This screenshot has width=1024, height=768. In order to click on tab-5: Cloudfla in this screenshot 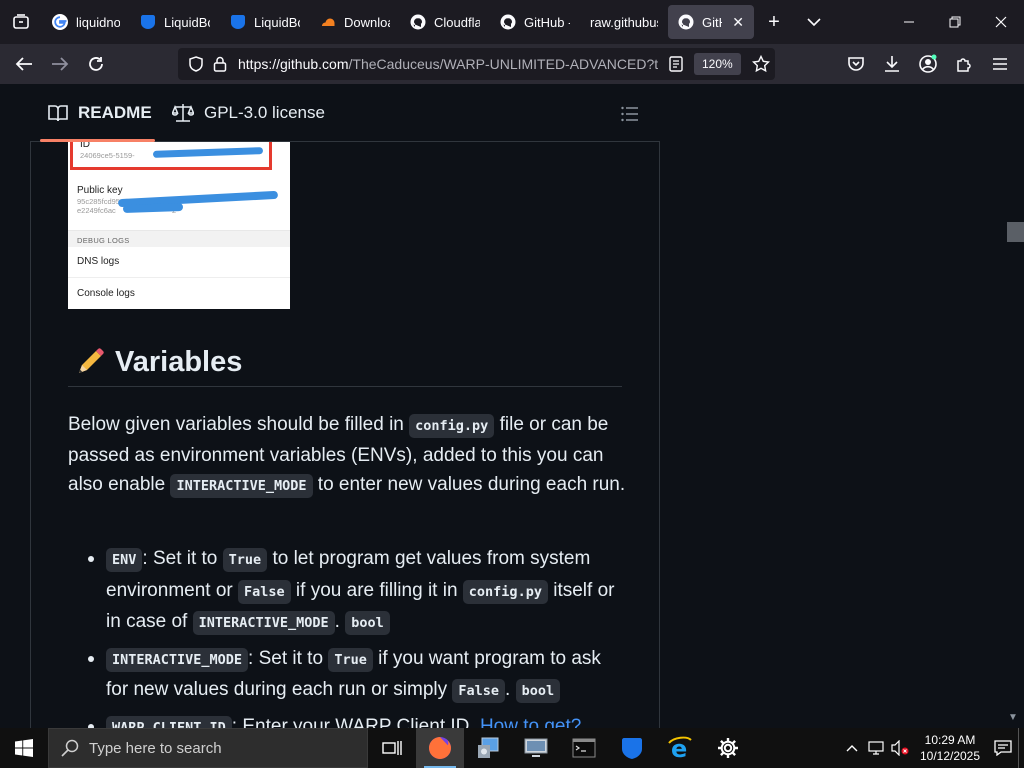, I will do `click(445, 22)`.